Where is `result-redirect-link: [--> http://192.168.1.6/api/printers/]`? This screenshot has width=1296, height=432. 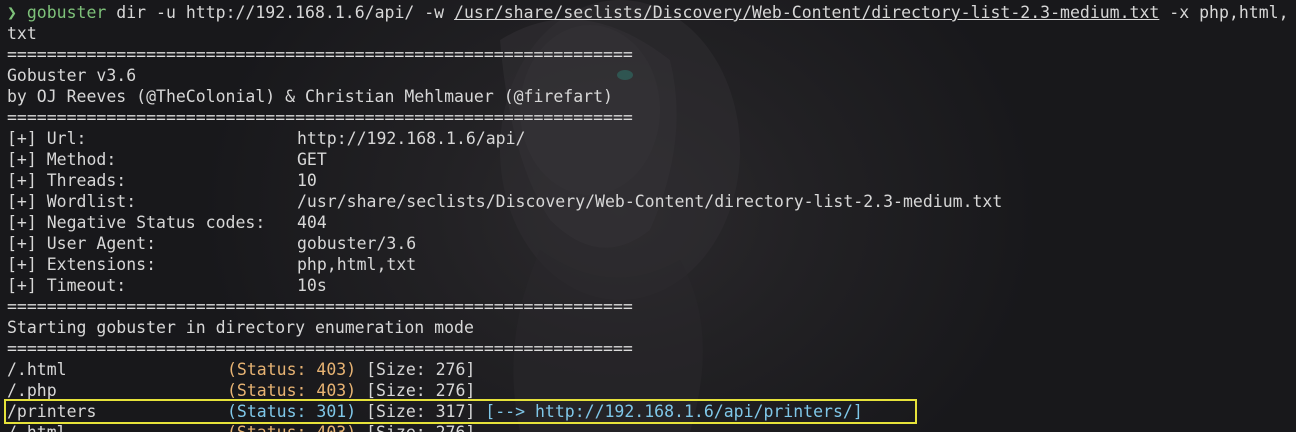 result-redirect-link: [--> http://192.168.1.6/api/printers/] is located at coordinates (674, 411).